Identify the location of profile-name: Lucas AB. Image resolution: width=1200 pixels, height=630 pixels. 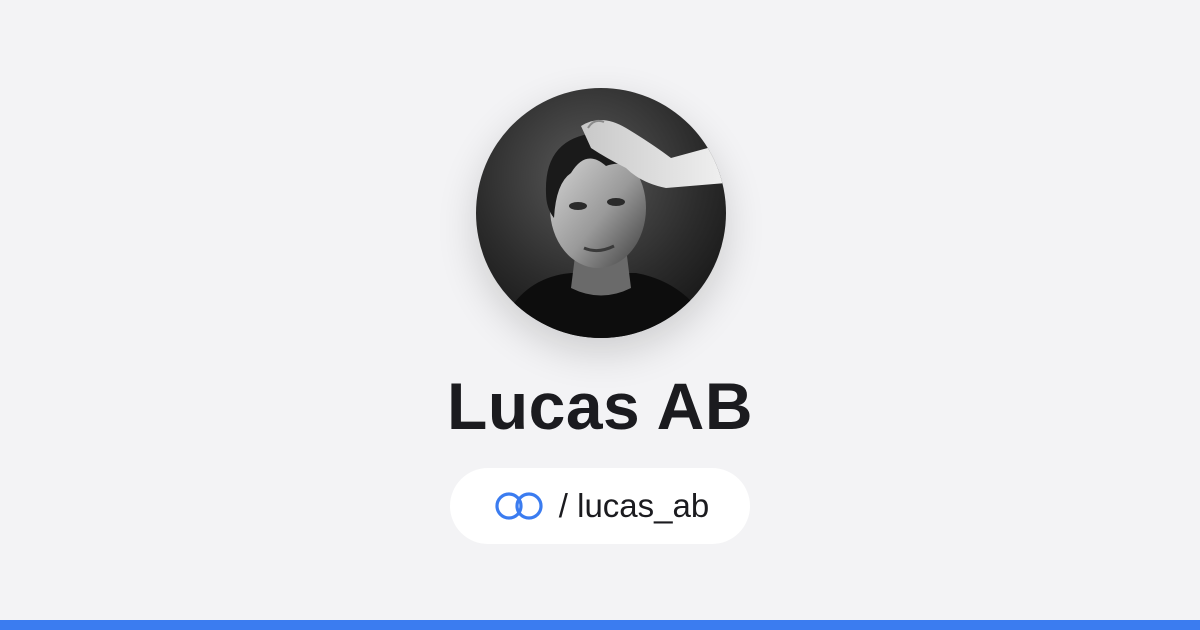
(600, 406).